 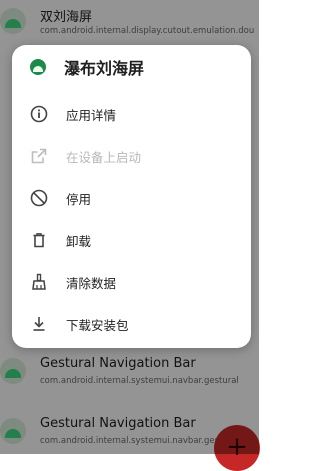 What do you see at coordinates (38, 67) in the screenshot?
I see `android-app-icon` at bounding box center [38, 67].